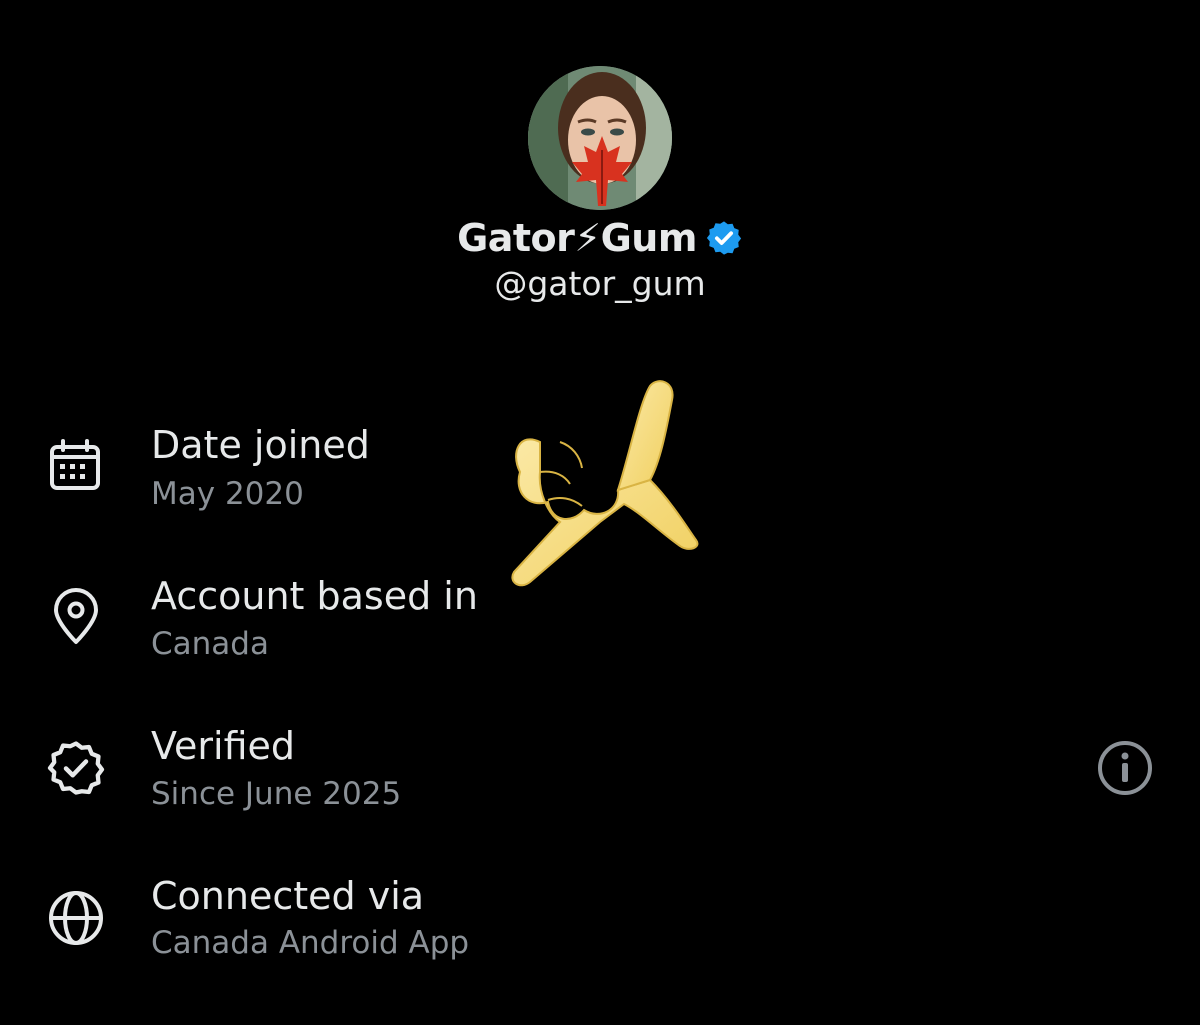 This screenshot has width=1200, height=1025. What do you see at coordinates (76, 918) in the screenshot?
I see `globe-icon` at bounding box center [76, 918].